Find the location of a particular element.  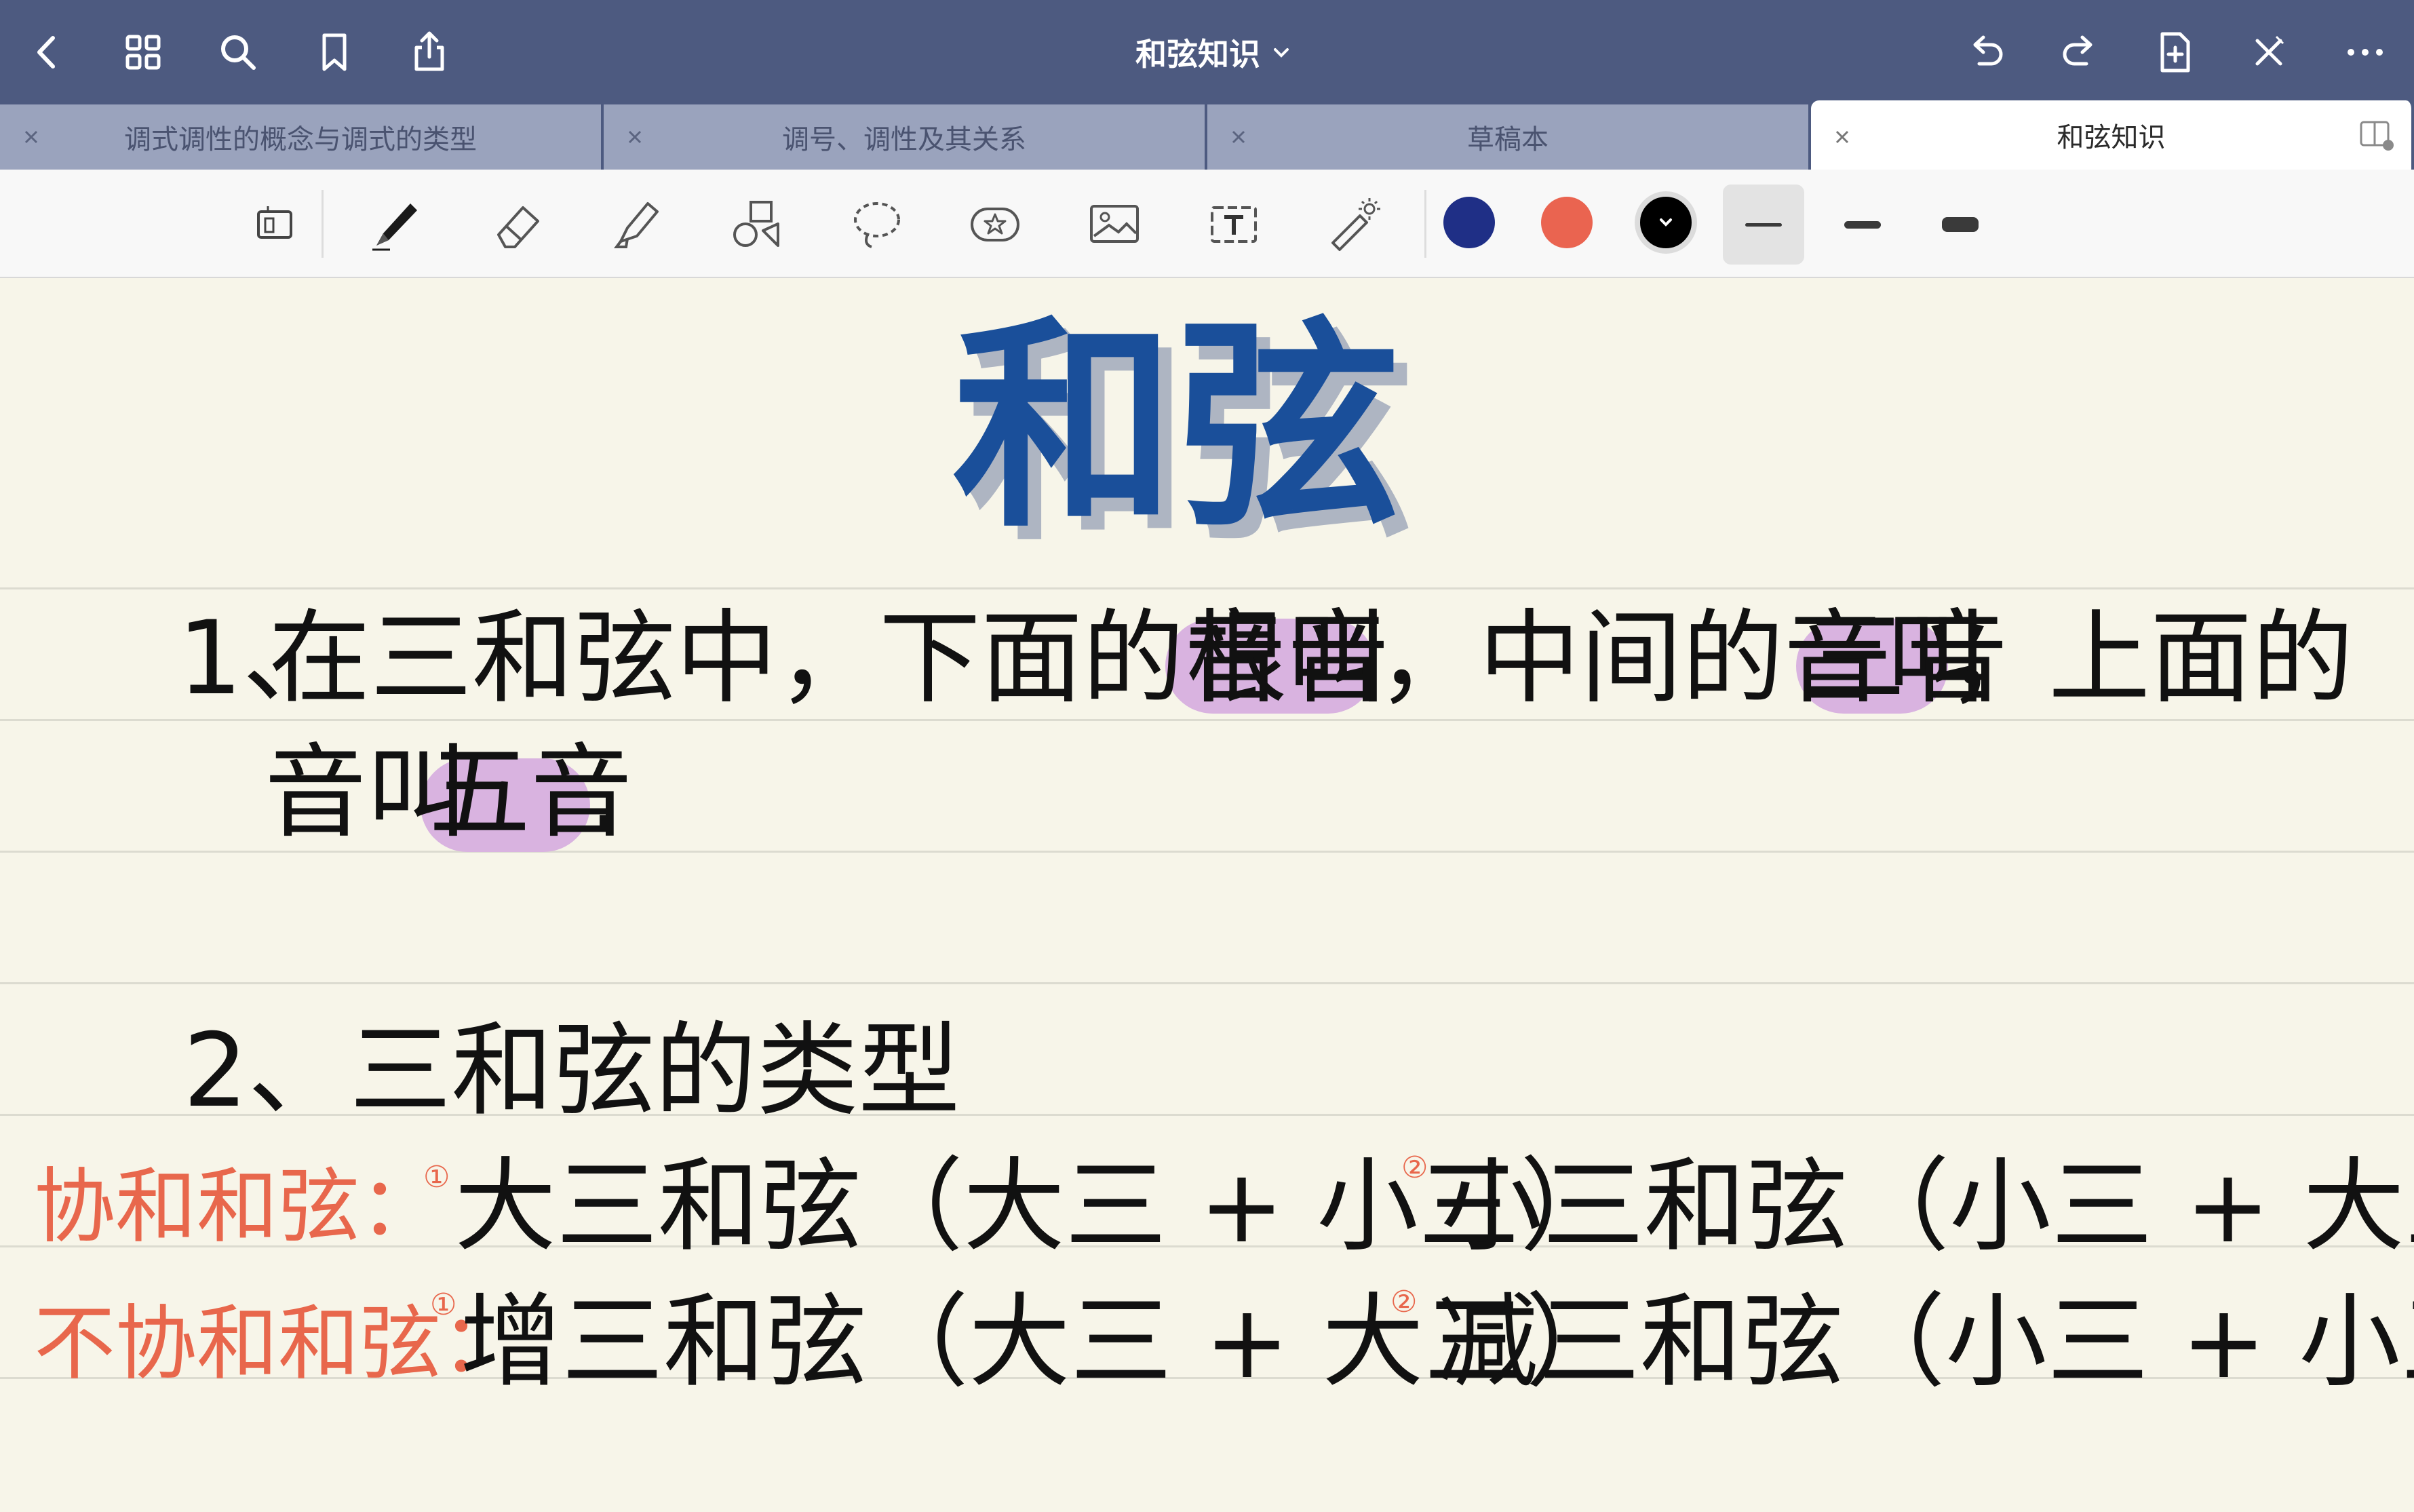

color-swatch-black is located at coordinates (1666, 223).